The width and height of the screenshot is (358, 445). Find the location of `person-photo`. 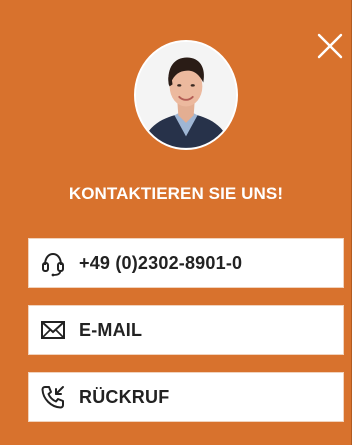

person-photo is located at coordinates (186, 95).